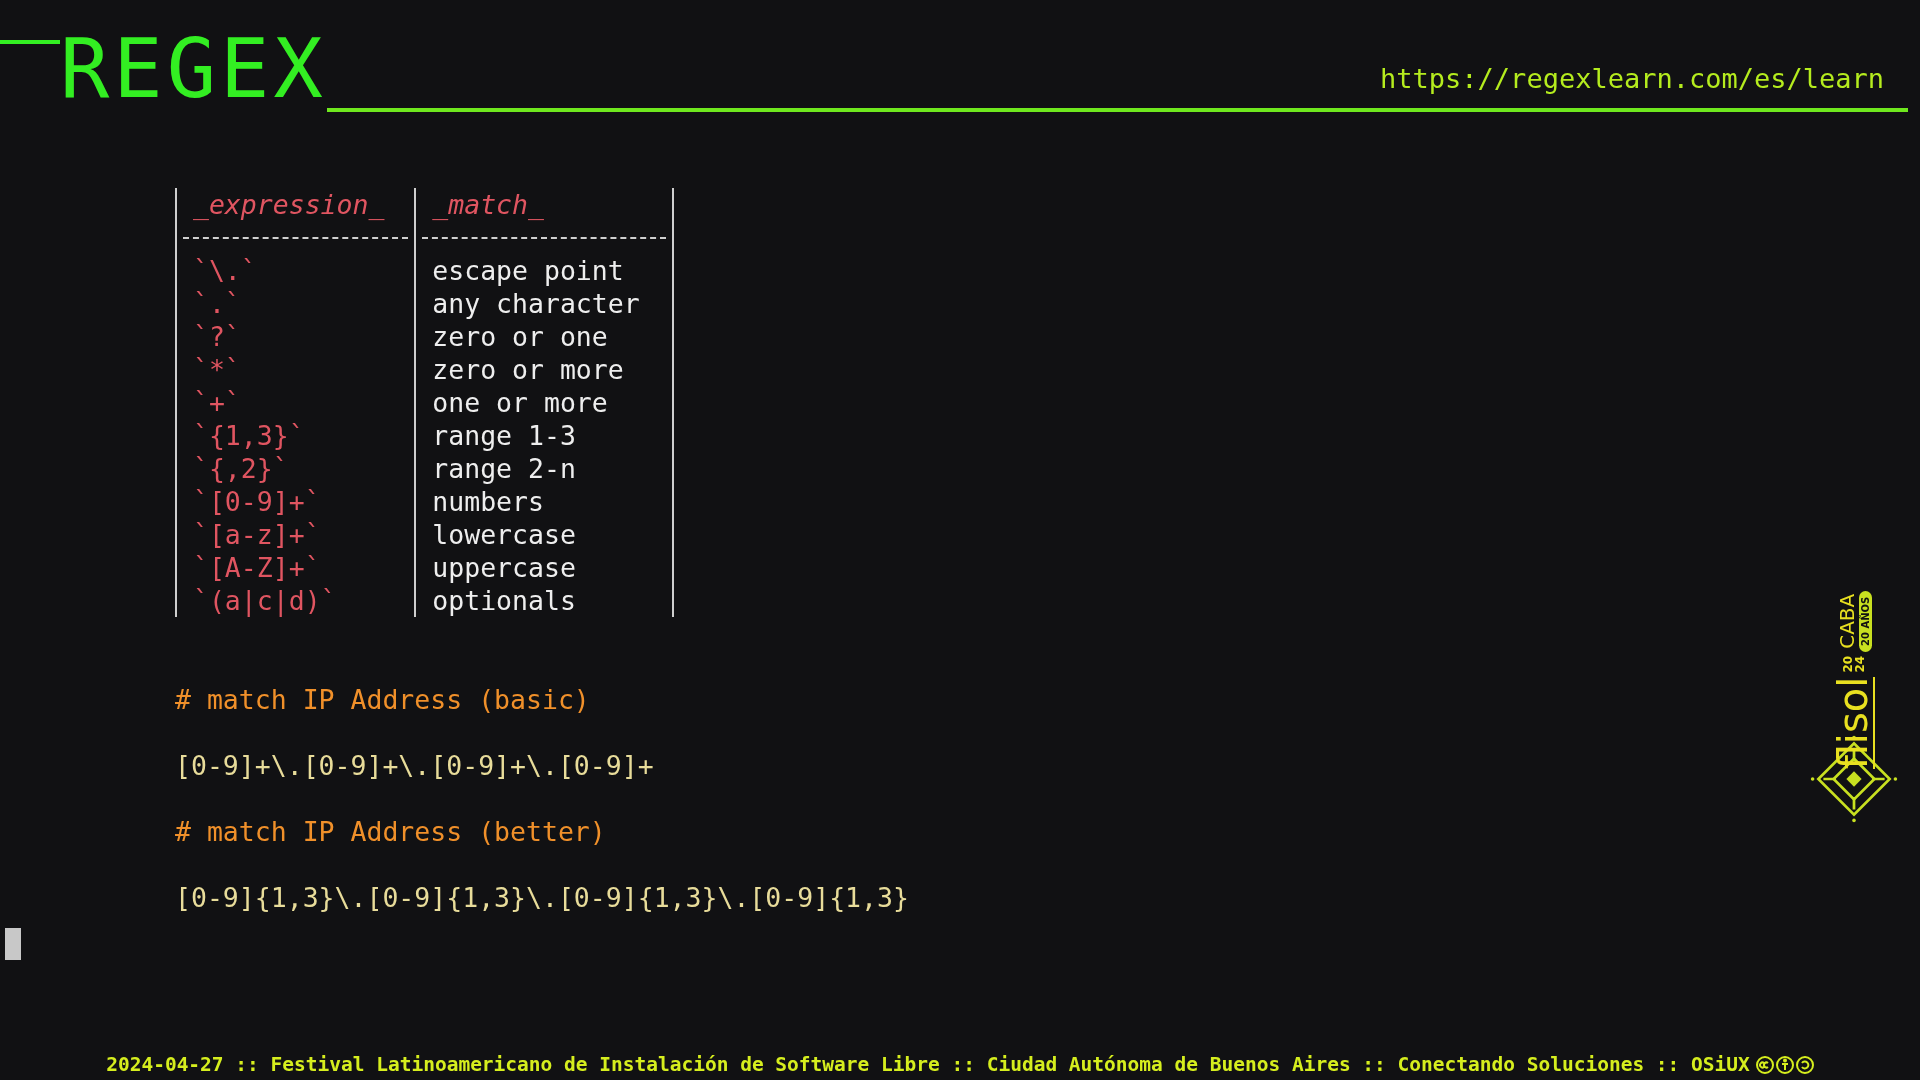 This screenshot has height=1080, width=1920. Describe the element at coordinates (256, 501) in the screenshot. I see `table-cell: `[0-9]+`` at that location.